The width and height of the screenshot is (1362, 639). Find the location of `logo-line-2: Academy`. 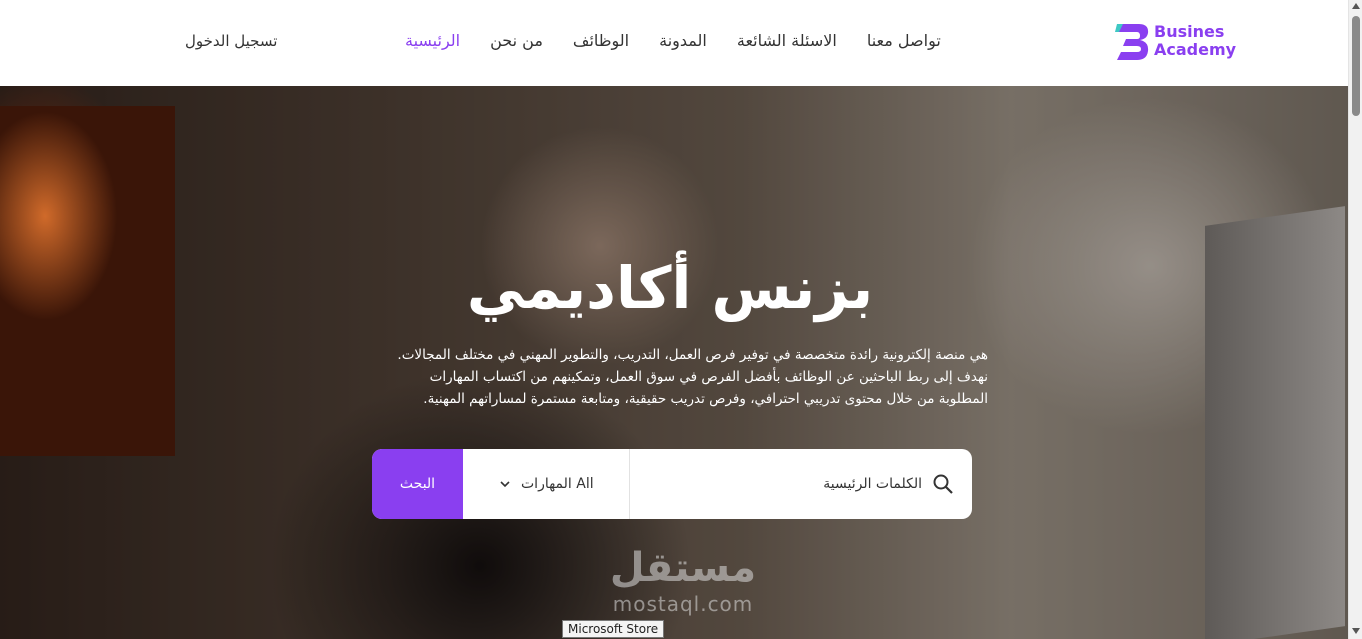

logo-line-2: Academy is located at coordinates (1195, 49).